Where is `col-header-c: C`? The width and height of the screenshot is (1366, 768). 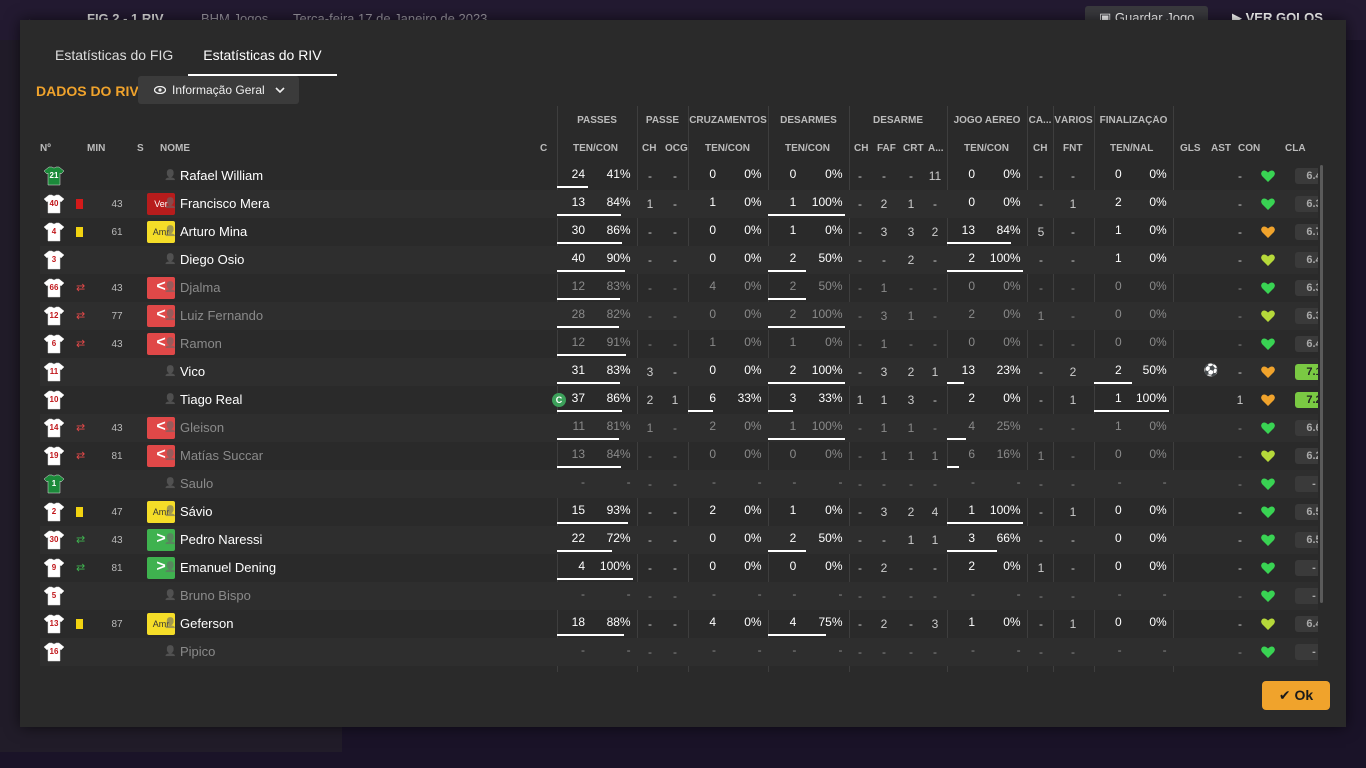
col-header-c: C is located at coordinates (543, 148).